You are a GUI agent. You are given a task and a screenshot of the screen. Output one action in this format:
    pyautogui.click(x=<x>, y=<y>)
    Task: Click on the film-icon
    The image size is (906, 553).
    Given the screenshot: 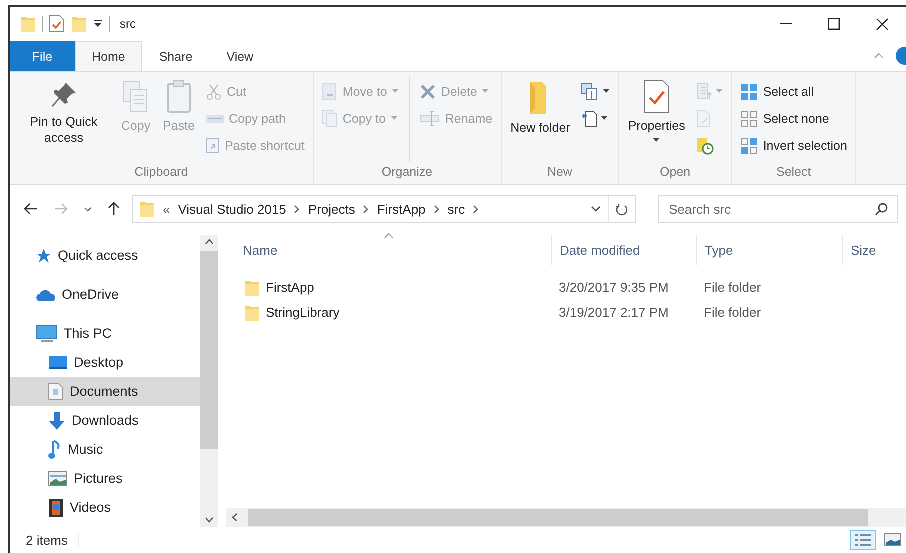 What is the action you would take?
    pyautogui.click(x=56, y=508)
    